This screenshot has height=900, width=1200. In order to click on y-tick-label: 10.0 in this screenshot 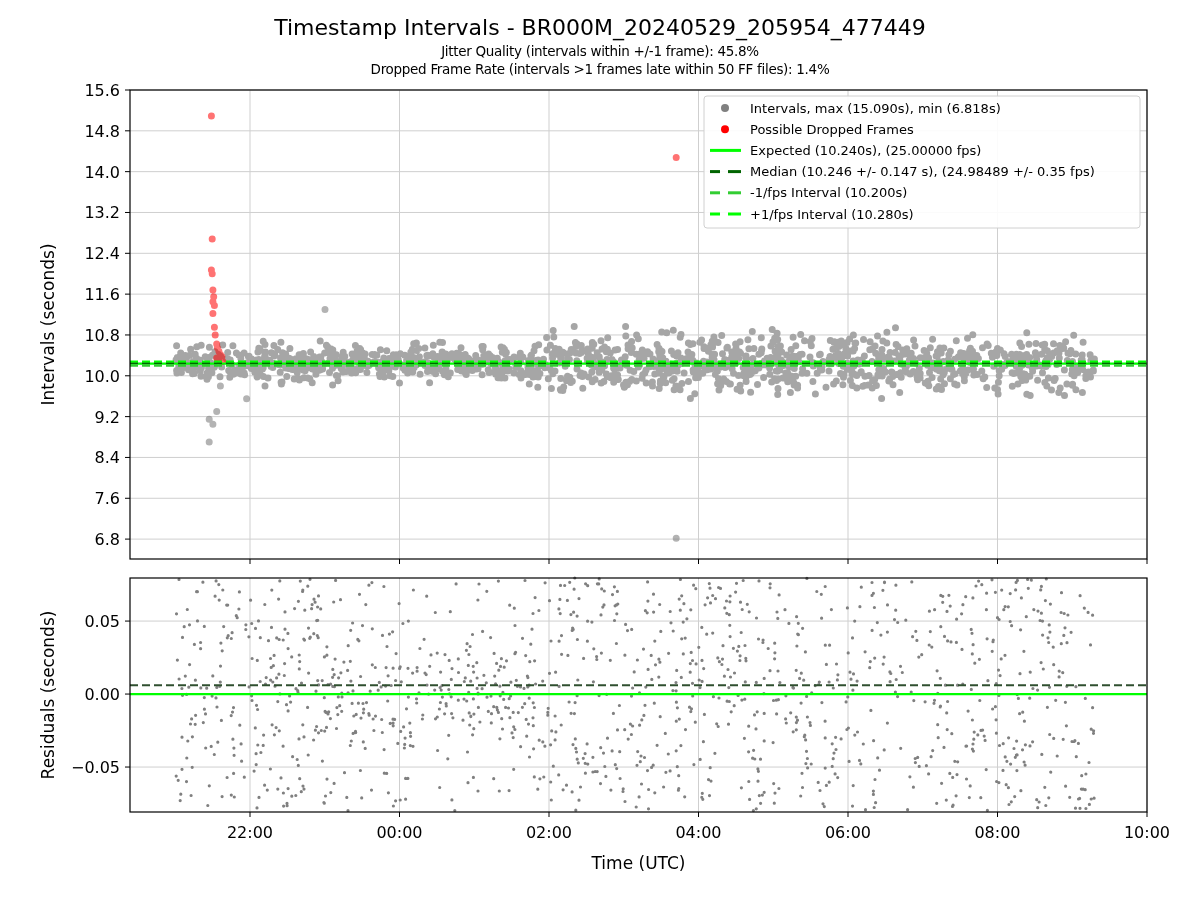, I will do `click(102, 376)`.